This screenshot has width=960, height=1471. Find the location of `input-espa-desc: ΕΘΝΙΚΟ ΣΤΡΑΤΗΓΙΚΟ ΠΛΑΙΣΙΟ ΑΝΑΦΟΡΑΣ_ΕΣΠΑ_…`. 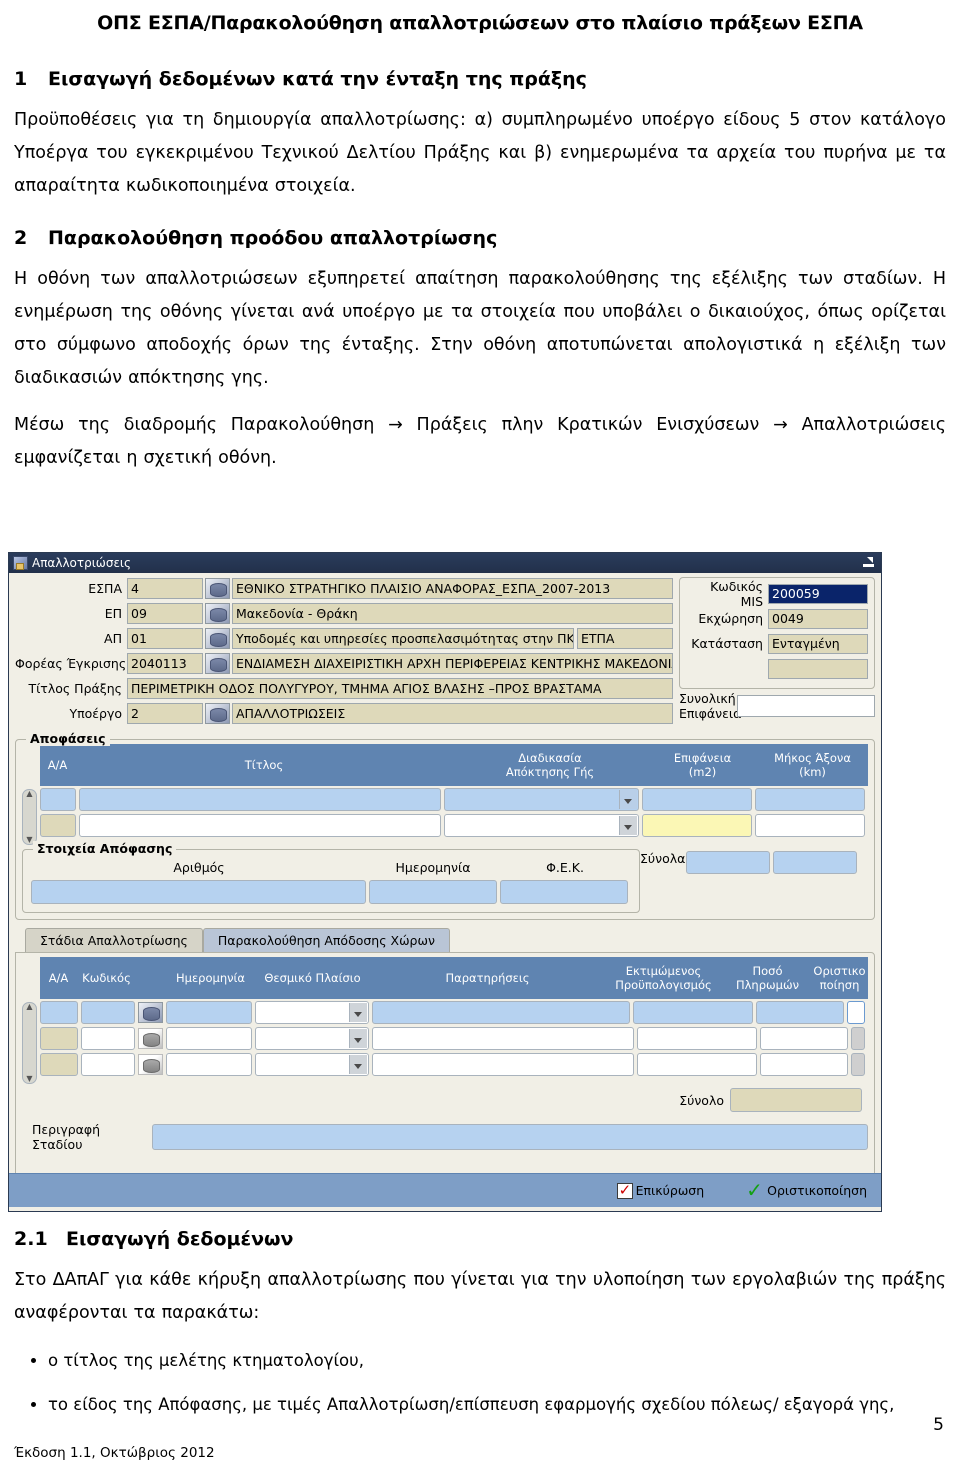

input-espa-desc: ΕΘΝΙΚΟ ΣΤΡΑΤΗΓΙΚΟ ΠΛΑΙΣΙΟ ΑΝΑΦΟΡΑΣ_ΕΣΠΑ_… is located at coordinates (452, 588).